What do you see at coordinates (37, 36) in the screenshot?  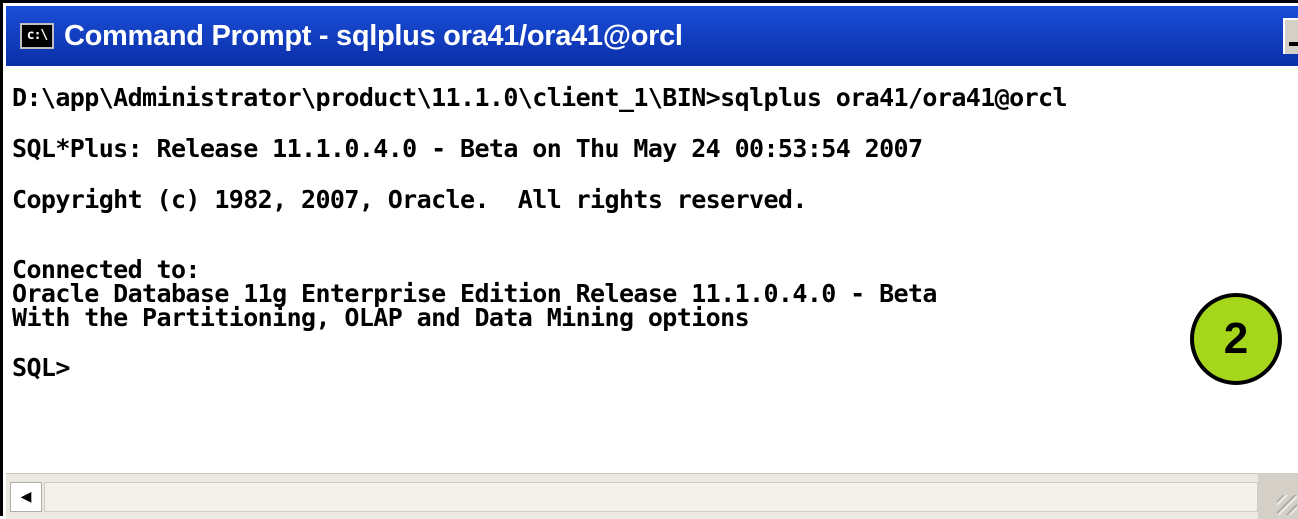 I see `cmd-console-icon: c:\` at bounding box center [37, 36].